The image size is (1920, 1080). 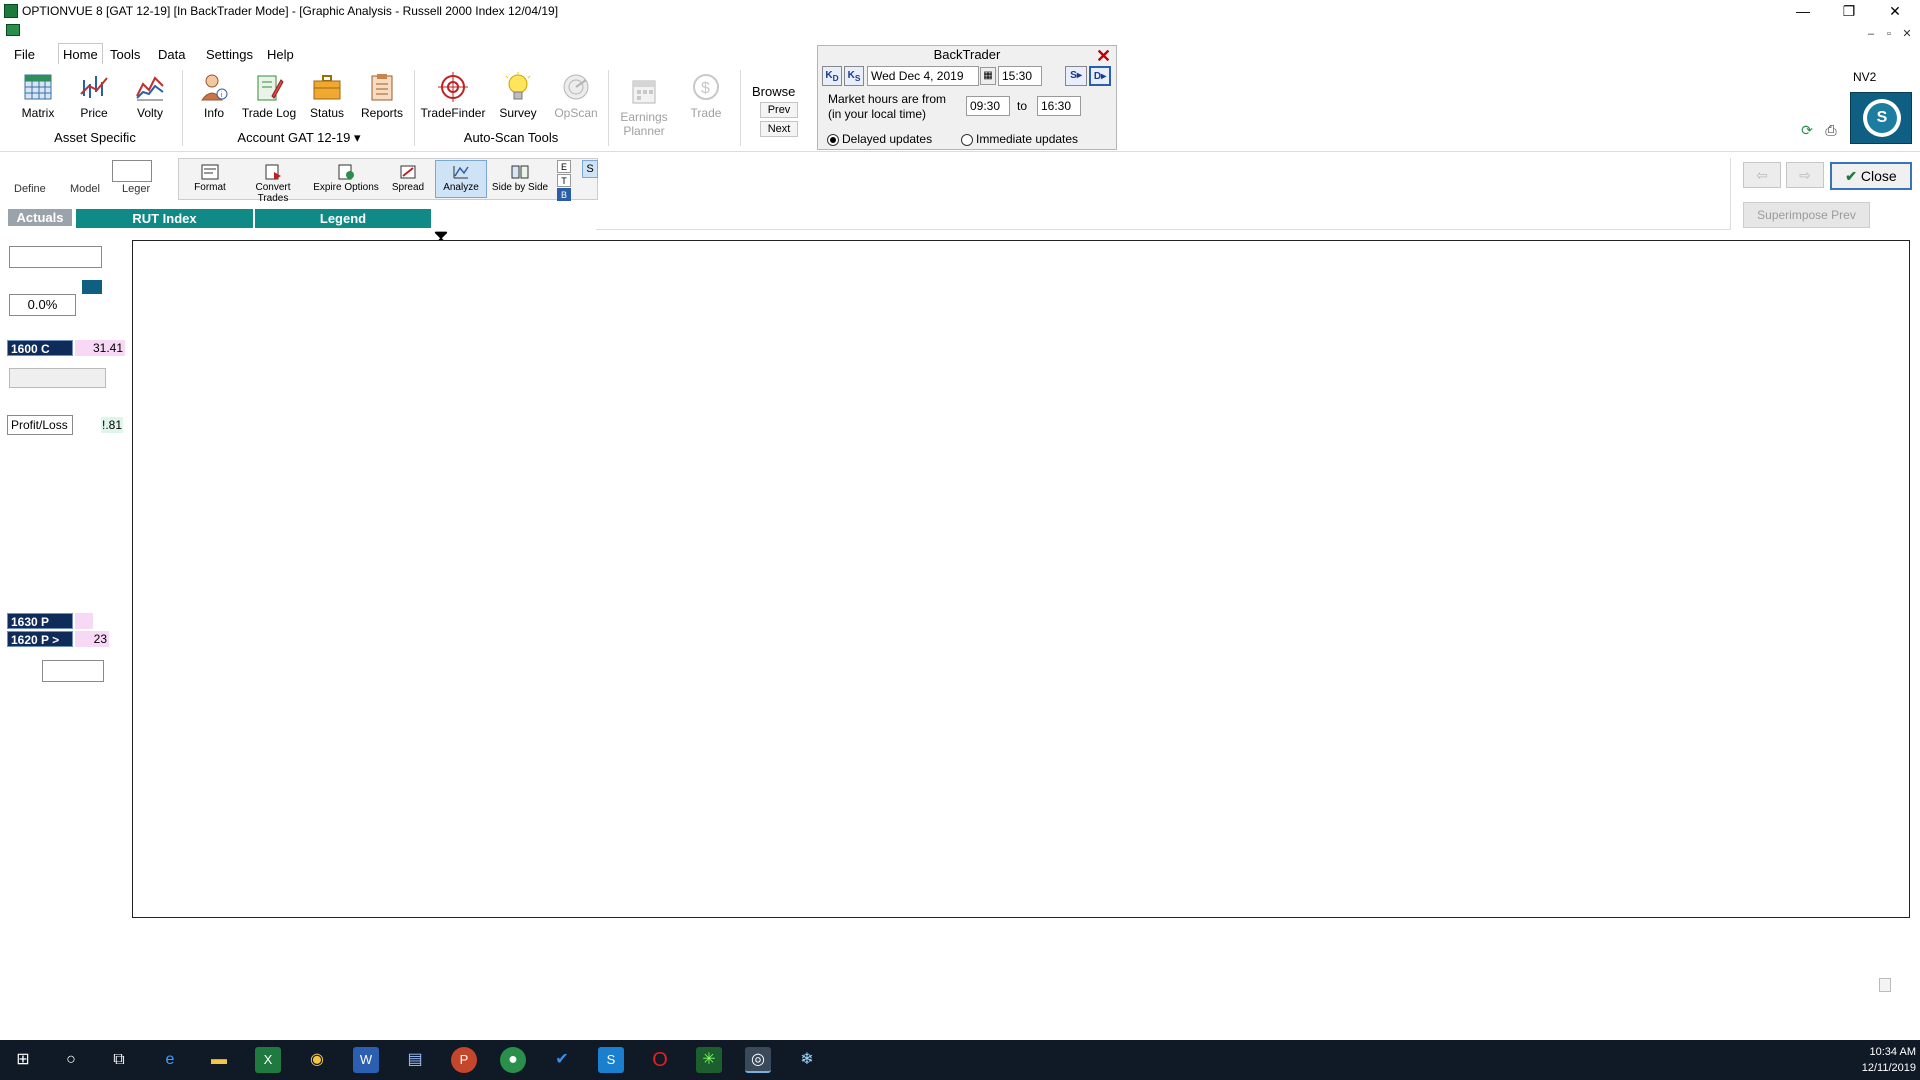 I want to click on delayed-updates-radio, so click(x=833, y=140).